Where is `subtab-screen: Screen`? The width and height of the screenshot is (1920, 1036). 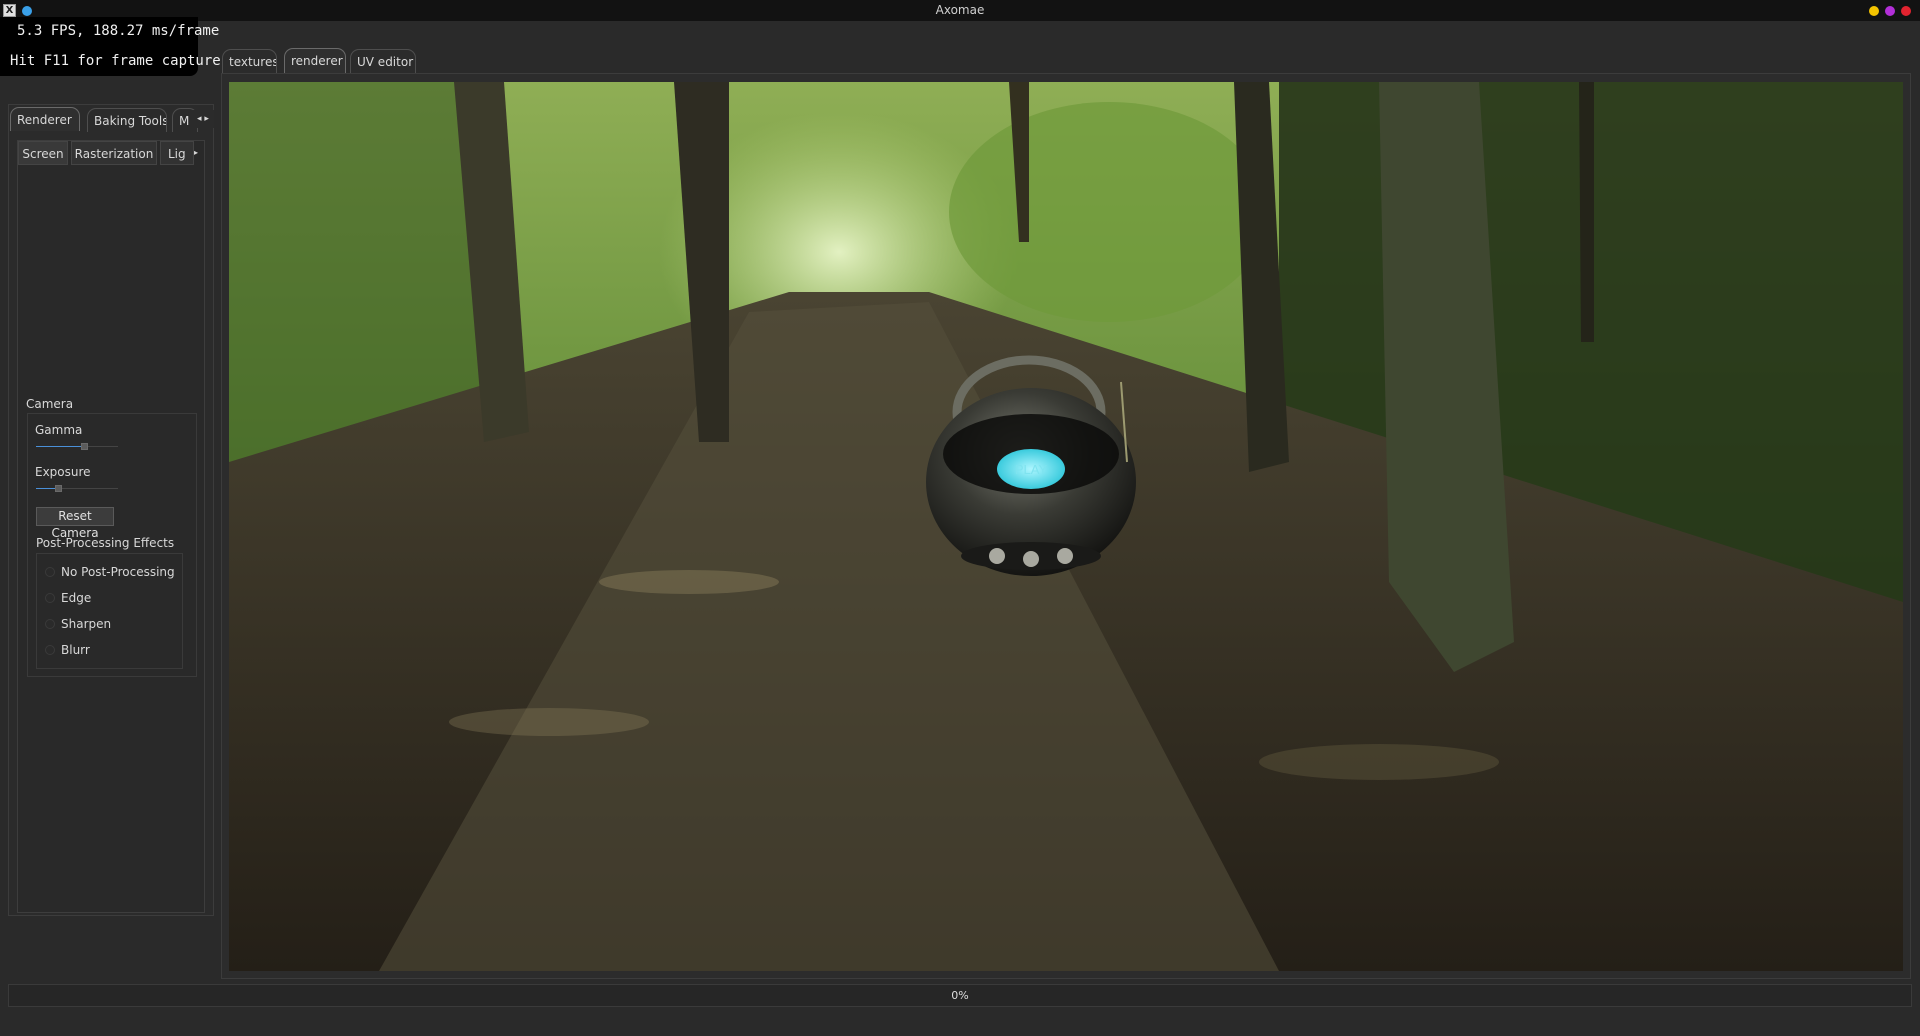 subtab-screen: Screen is located at coordinates (43, 153).